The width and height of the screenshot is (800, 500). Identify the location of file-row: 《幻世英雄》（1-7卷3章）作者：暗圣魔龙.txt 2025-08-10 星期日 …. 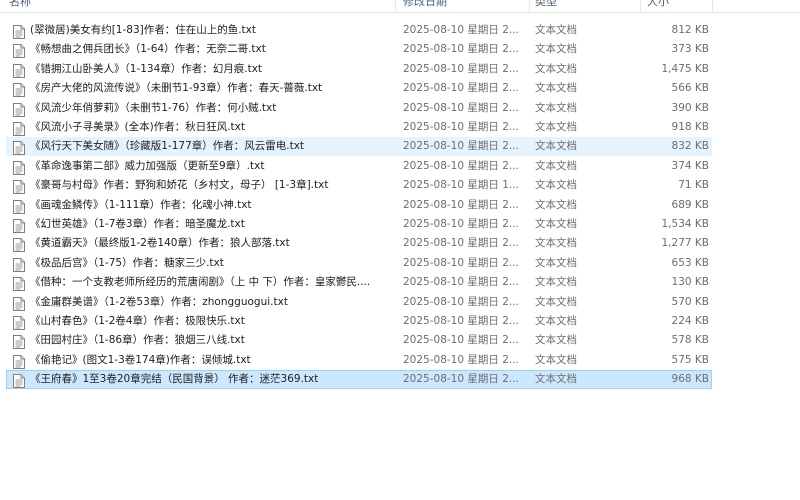
(359, 224).